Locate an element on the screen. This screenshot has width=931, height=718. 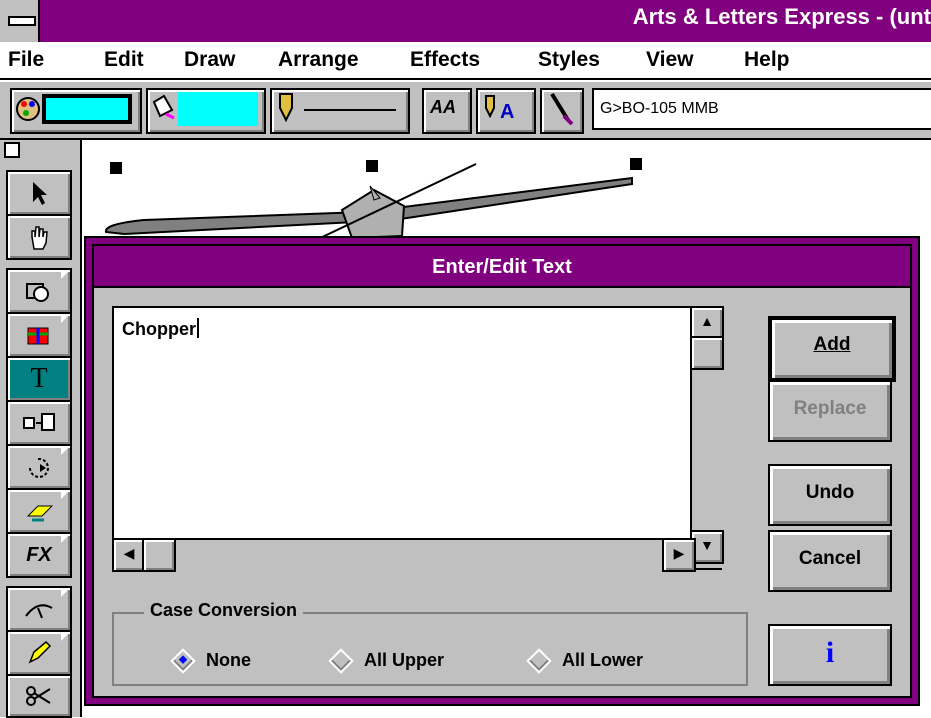
vertical-scrollbar: ▲ ▼ is located at coordinates (707, 437).